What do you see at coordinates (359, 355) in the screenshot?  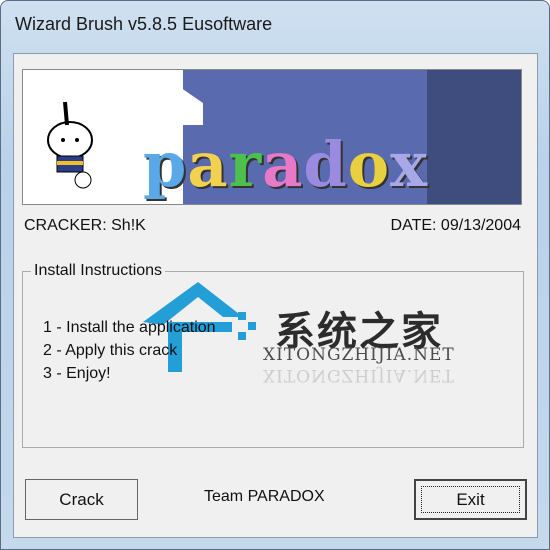 I see `watermark-site: XITONGZHIJIA.NET` at bounding box center [359, 355].